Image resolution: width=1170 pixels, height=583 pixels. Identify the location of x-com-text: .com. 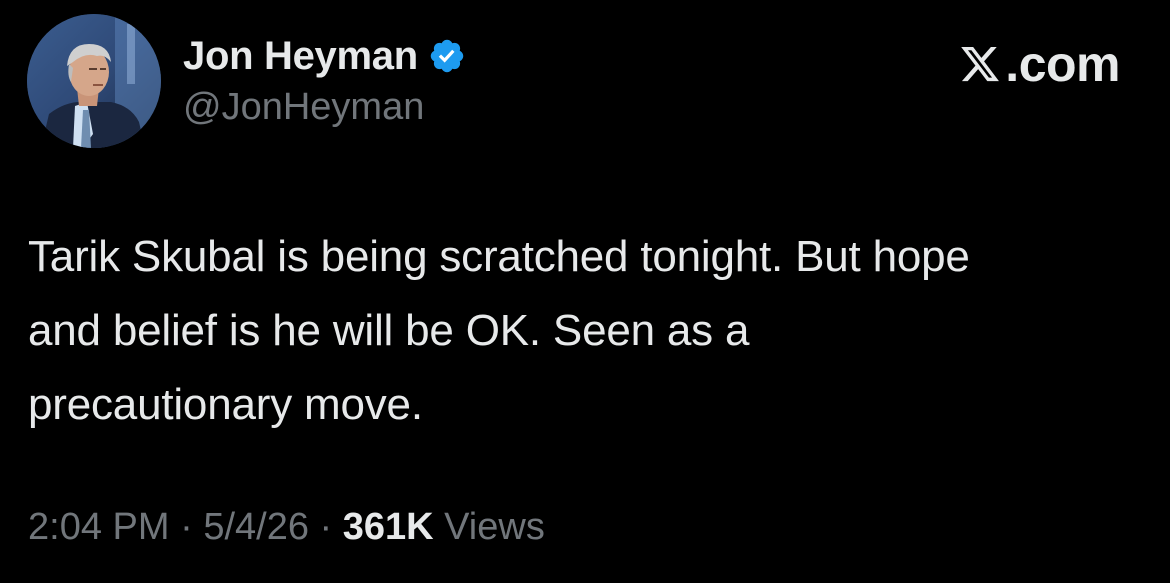
(1062, 64).